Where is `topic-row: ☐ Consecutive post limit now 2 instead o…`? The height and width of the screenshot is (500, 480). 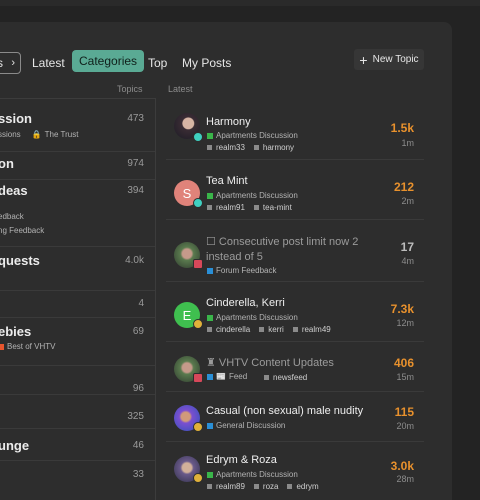
topic-row: ☐ Consecutive post limit now 2 instead o… is located at coordinates (295, 251).